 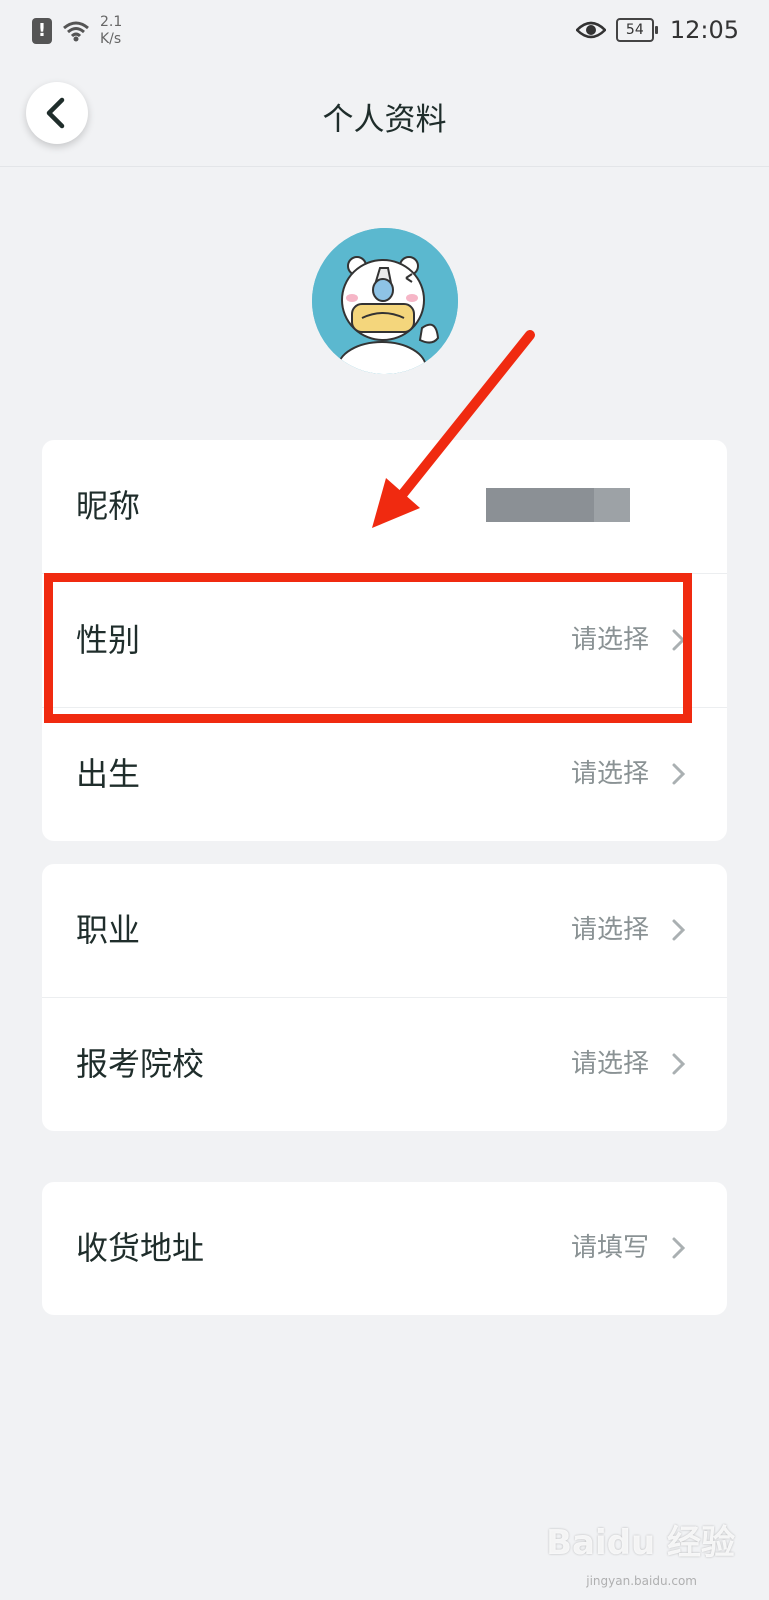 I want to click on page-title: 个人资料, so click(x=384, y=120).